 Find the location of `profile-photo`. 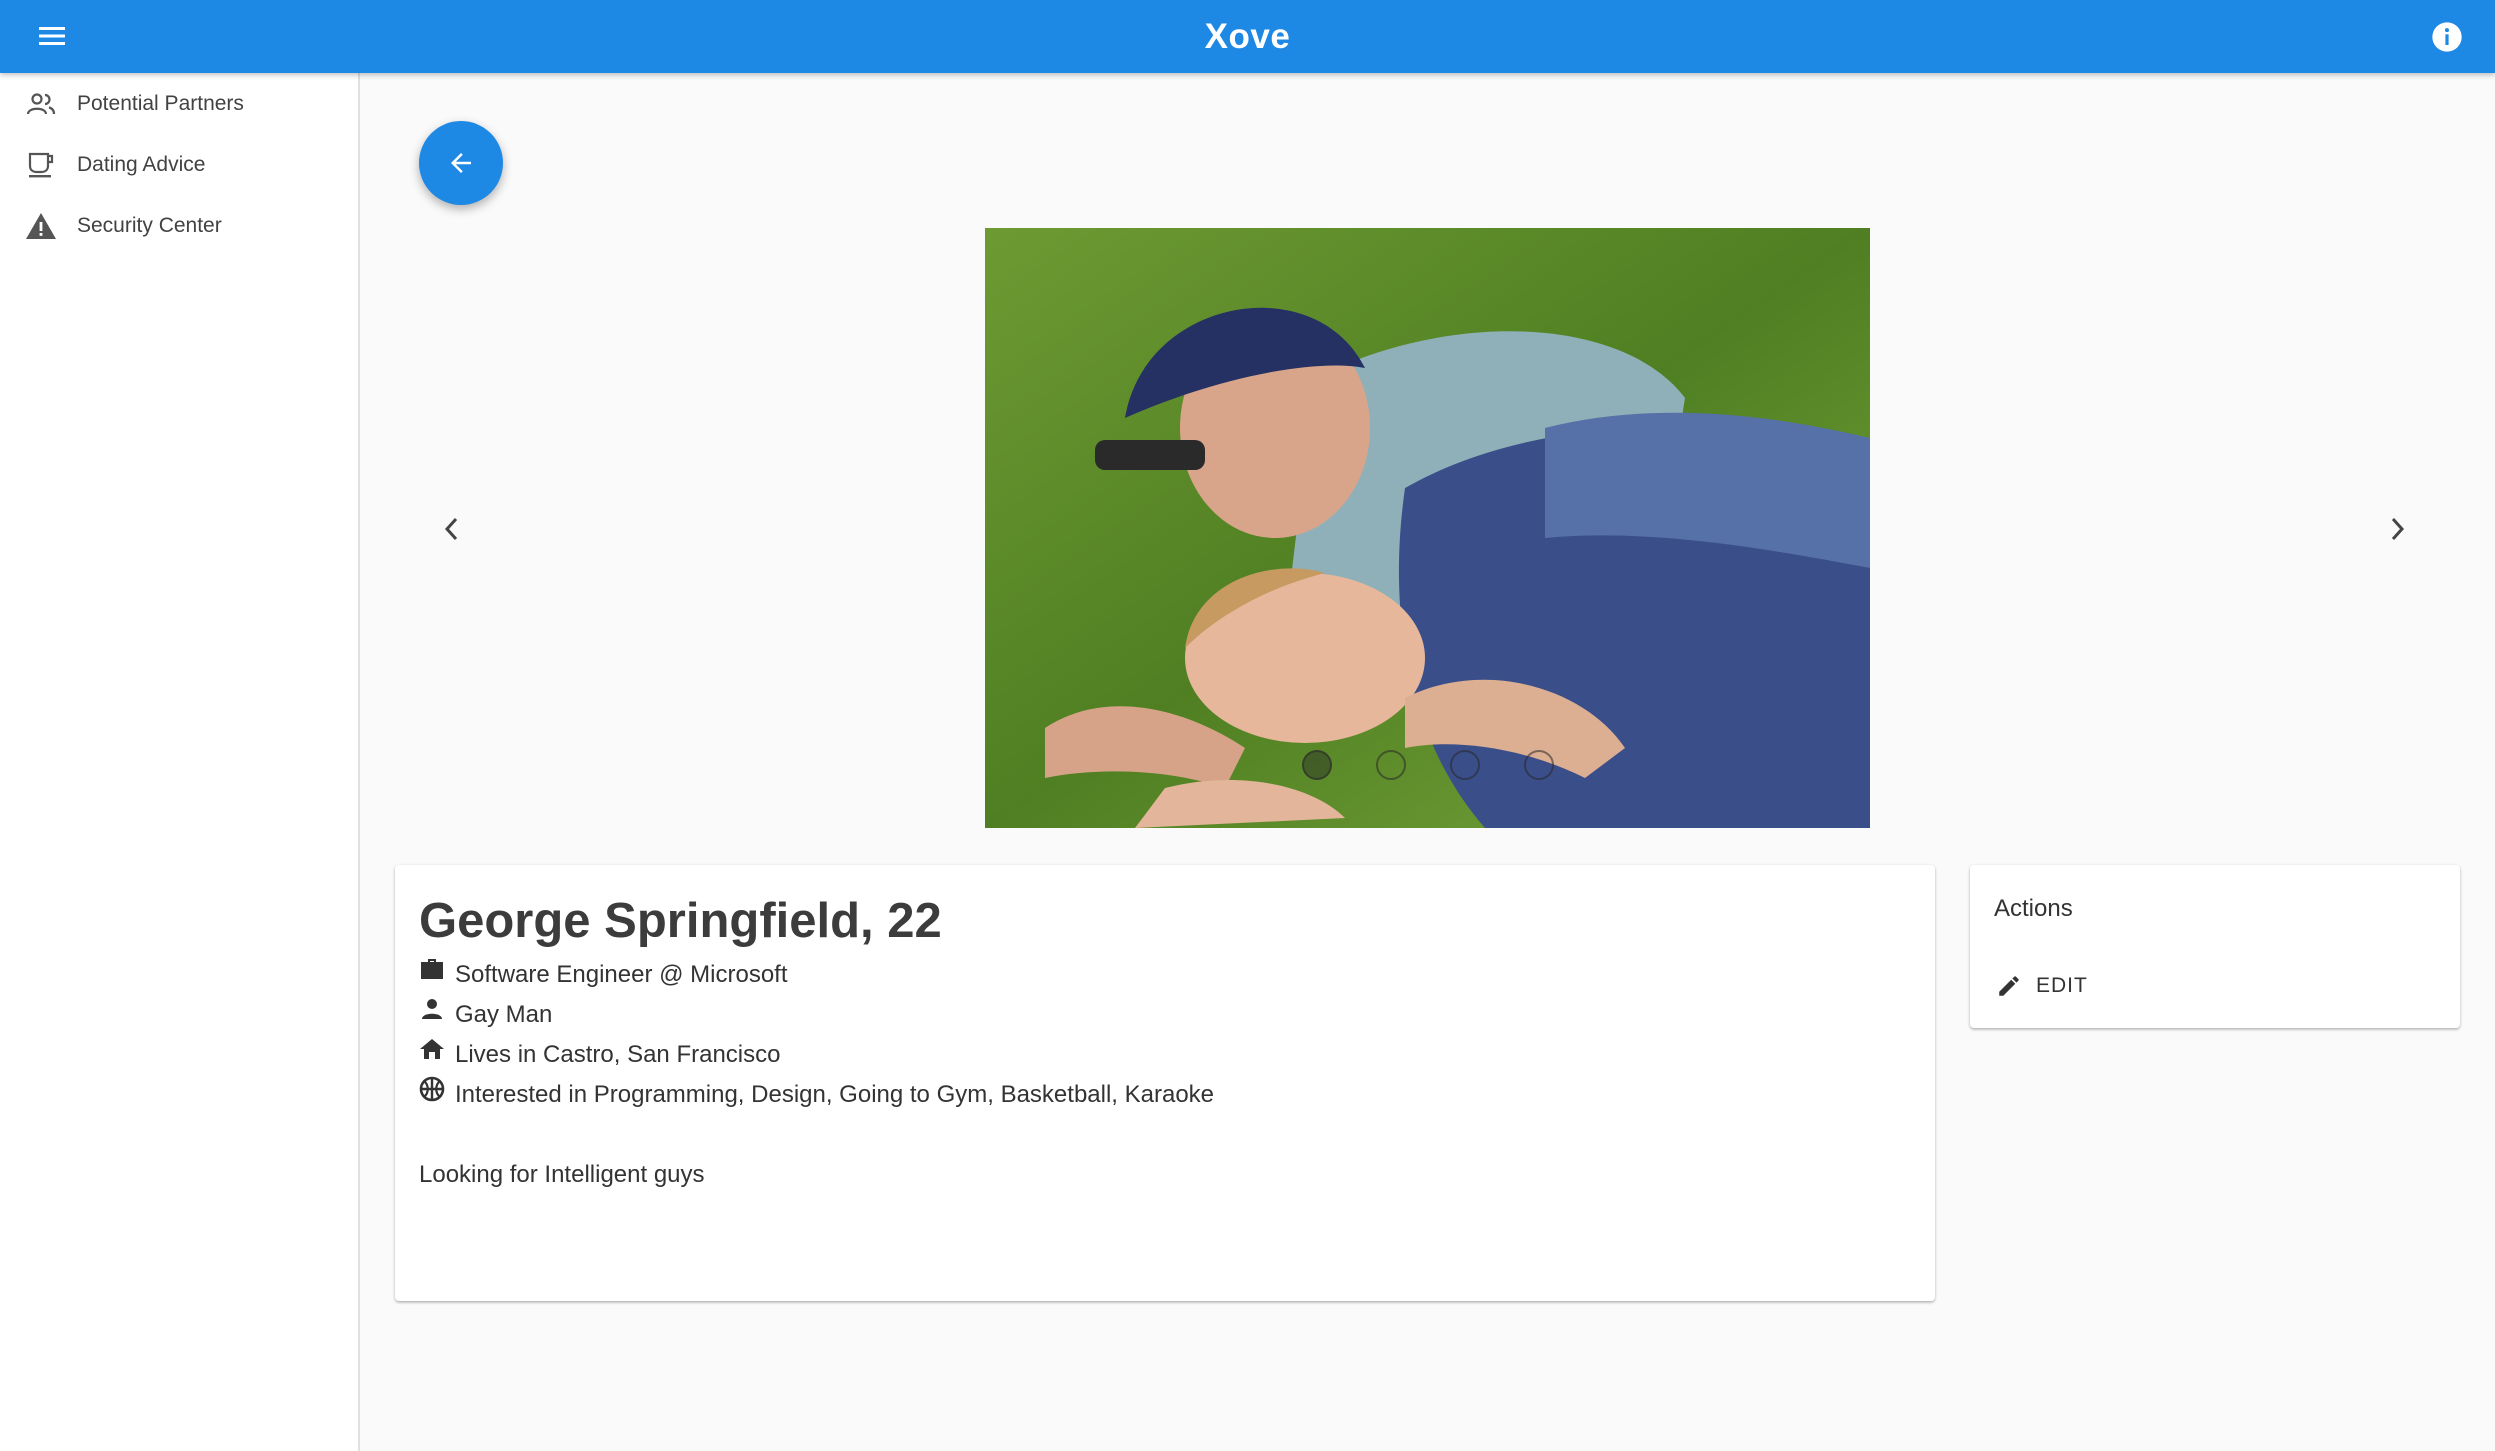

profile-photo is located at coordinates (1427, 528).